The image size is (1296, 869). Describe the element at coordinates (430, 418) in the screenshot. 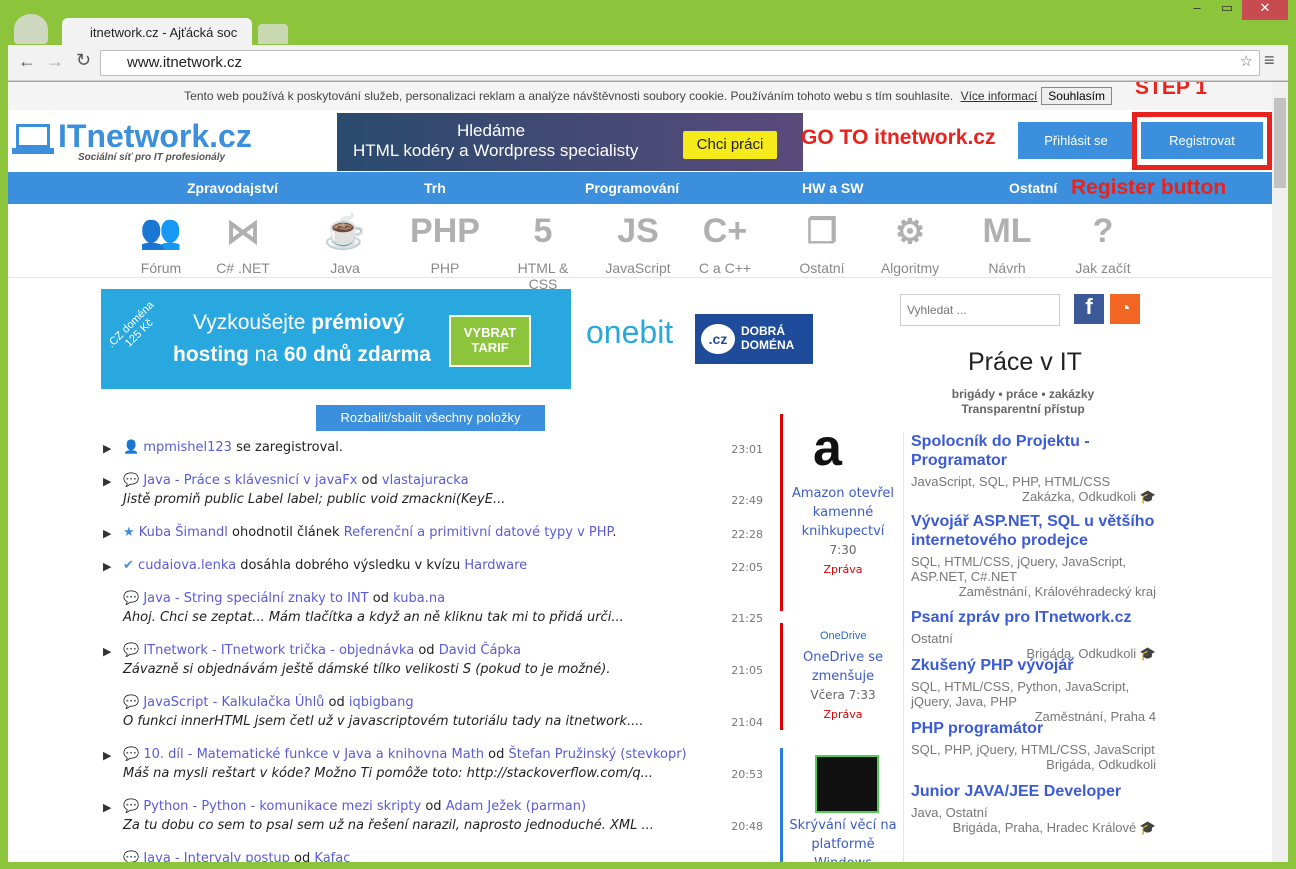

I see `toggle-all-button: Rozbalit/sbalit všechny položky` at that location.